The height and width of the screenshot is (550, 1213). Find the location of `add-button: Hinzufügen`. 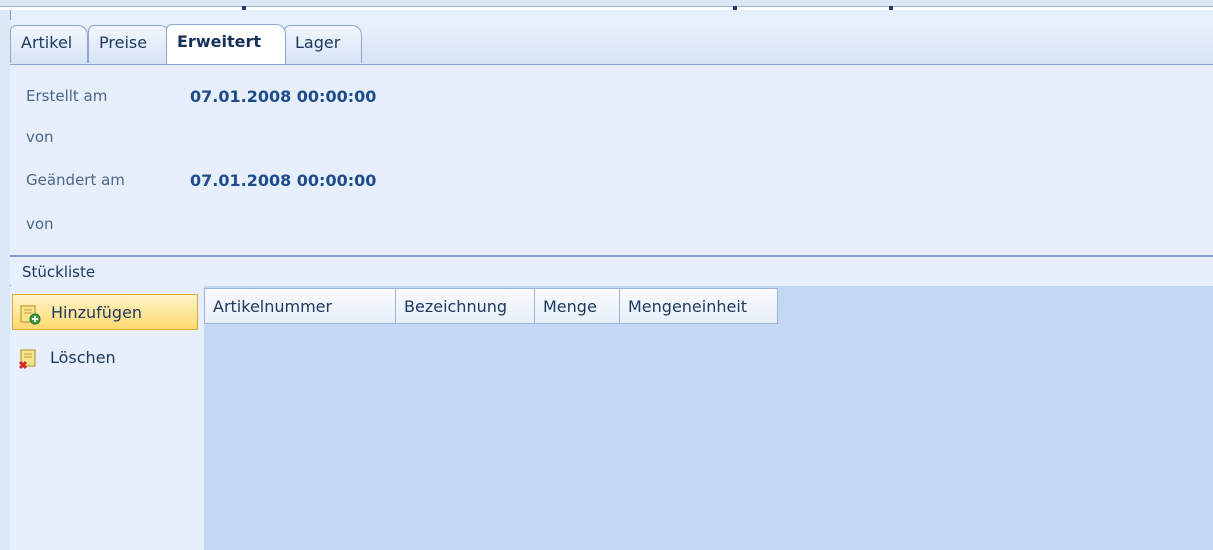

add-button: Hinzufügen is located at coordinates (105, 312).